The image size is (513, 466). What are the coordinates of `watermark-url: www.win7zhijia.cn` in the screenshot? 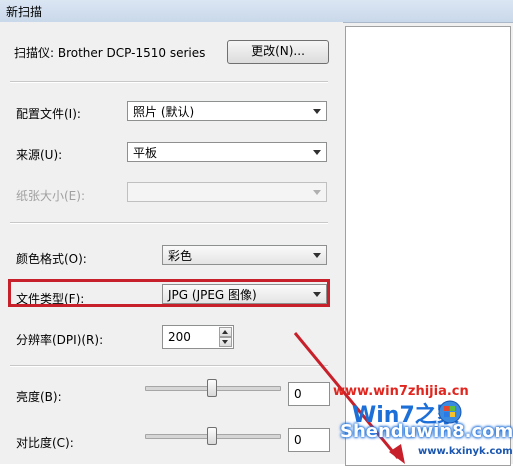 It's located at (401, 391).